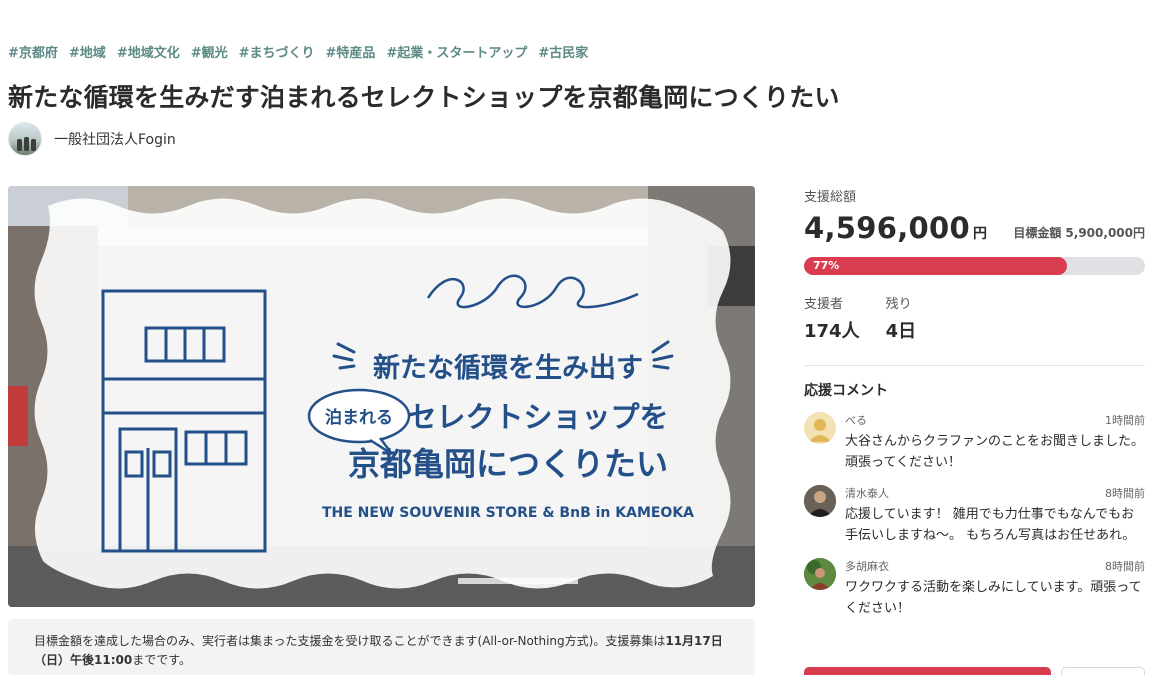 The image size is (1176, 675). I want to click on remaining-label: 残り, so click(898, 304).